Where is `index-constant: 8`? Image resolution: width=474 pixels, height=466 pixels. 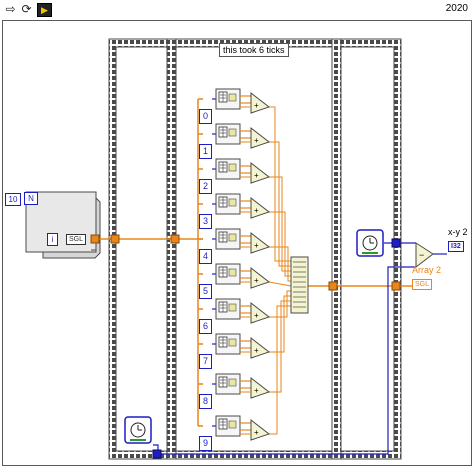 index-constant: 8 is located at coordinates (205, 401).